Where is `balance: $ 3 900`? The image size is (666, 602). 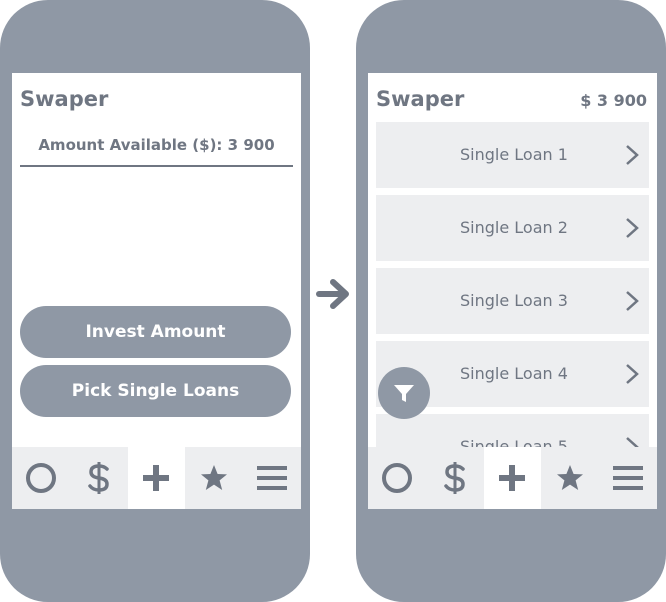 balance: $ 3 900 is located at coordinates (613, 100).